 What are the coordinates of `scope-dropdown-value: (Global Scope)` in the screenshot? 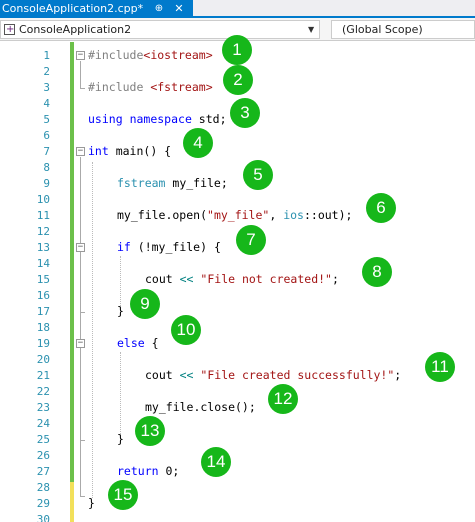 It's located at (382, 29).